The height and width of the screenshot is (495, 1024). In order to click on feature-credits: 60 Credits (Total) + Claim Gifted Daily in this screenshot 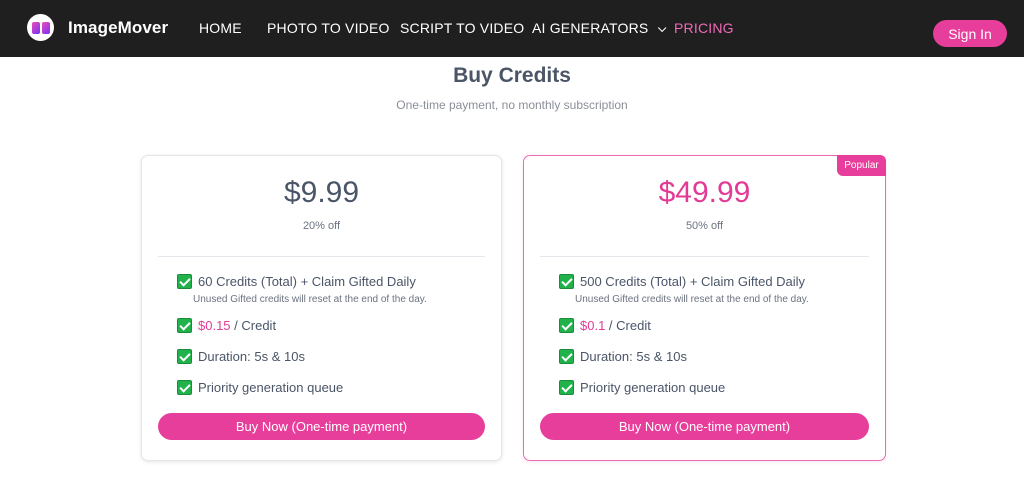, I will do `click(296, 281)`.